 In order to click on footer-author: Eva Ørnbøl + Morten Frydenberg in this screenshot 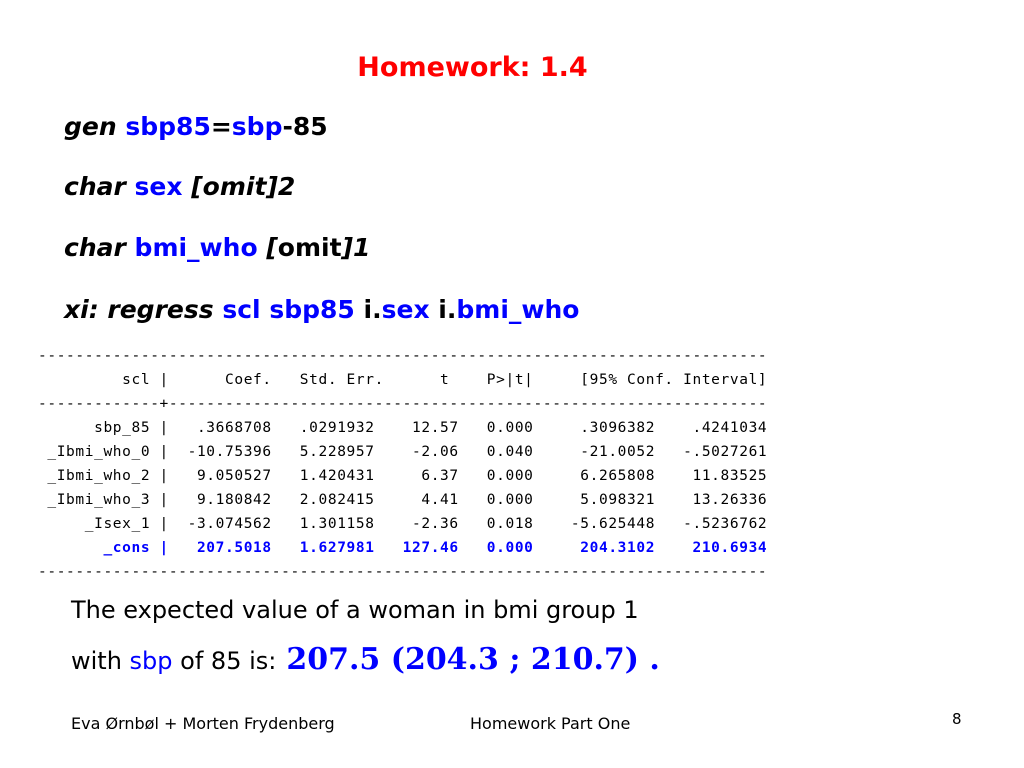, I will do `click(203, 723)`.